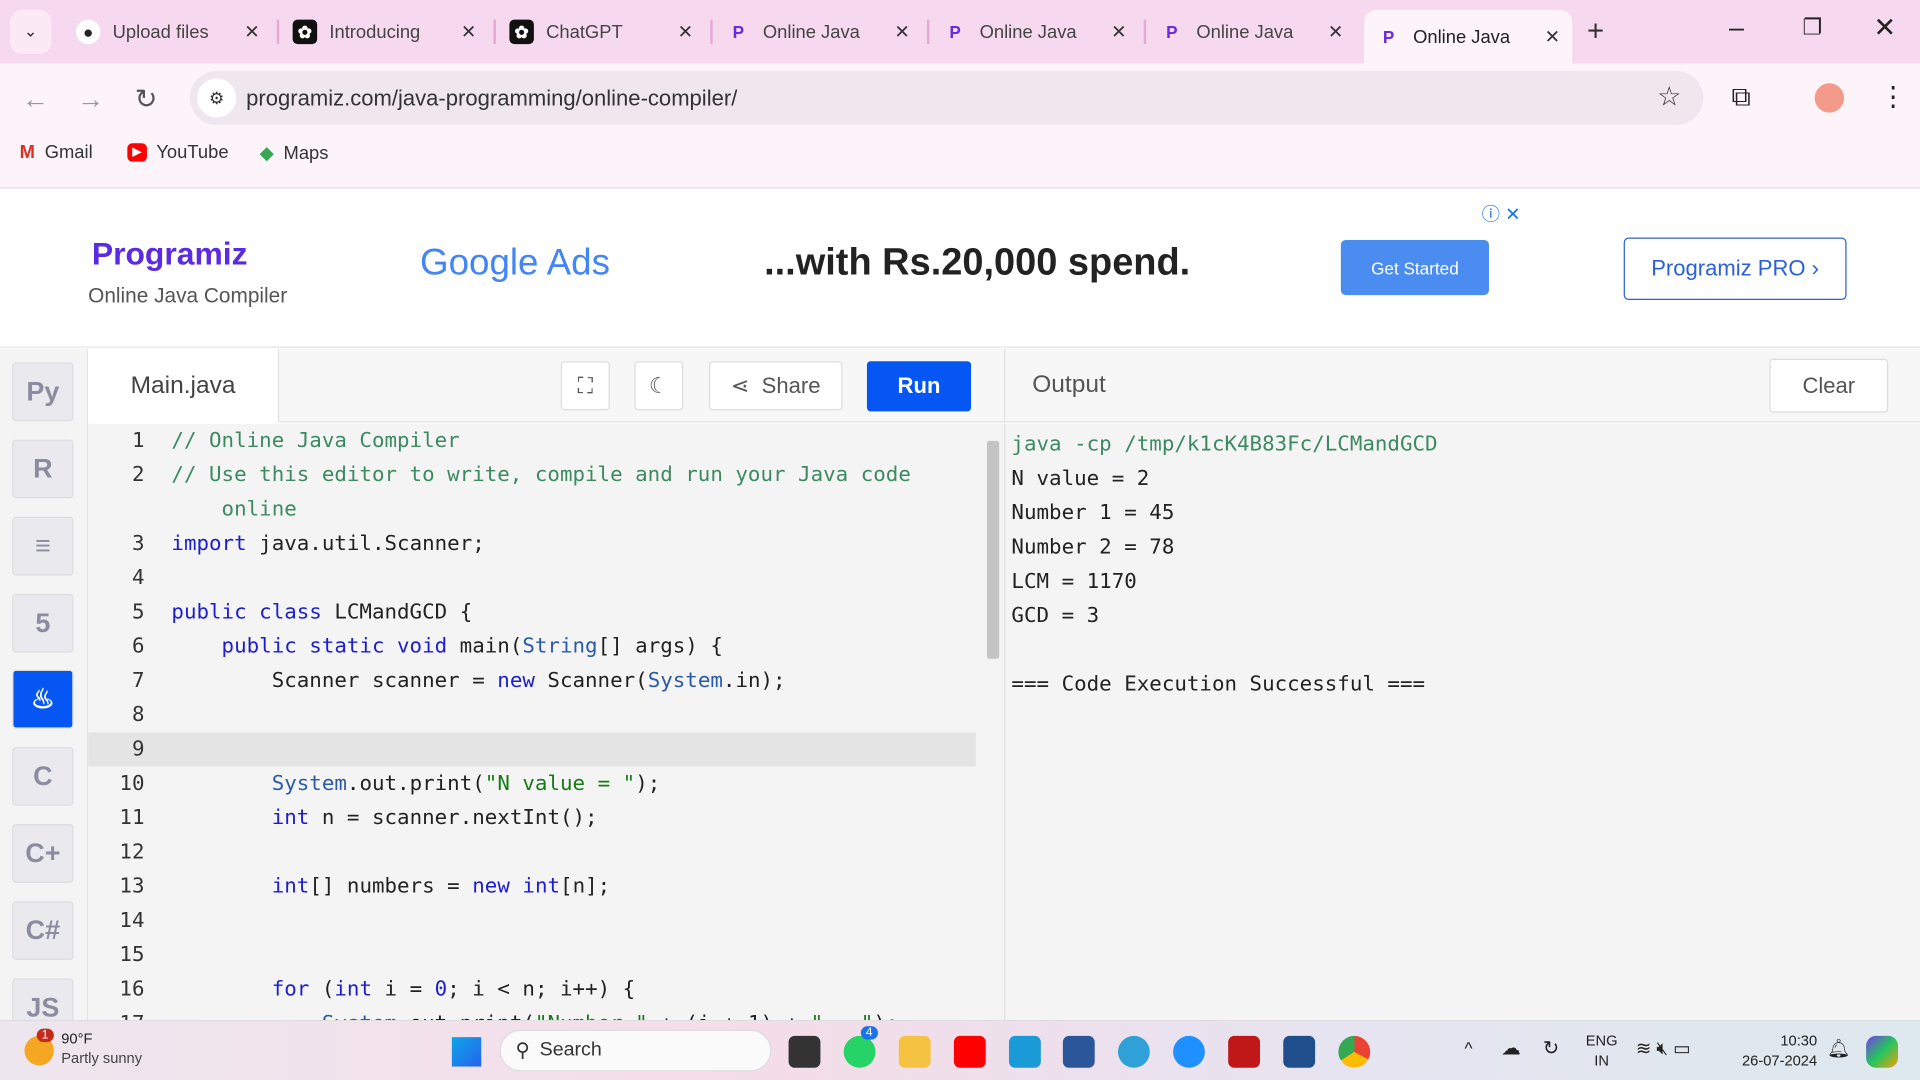 This screenshot has height=1080, width=1920. What do you see at coordinates (635, 1050) in the screenshot?
I see `taskbar-search: ⚲ Search` at bounding box center [635, 1050].